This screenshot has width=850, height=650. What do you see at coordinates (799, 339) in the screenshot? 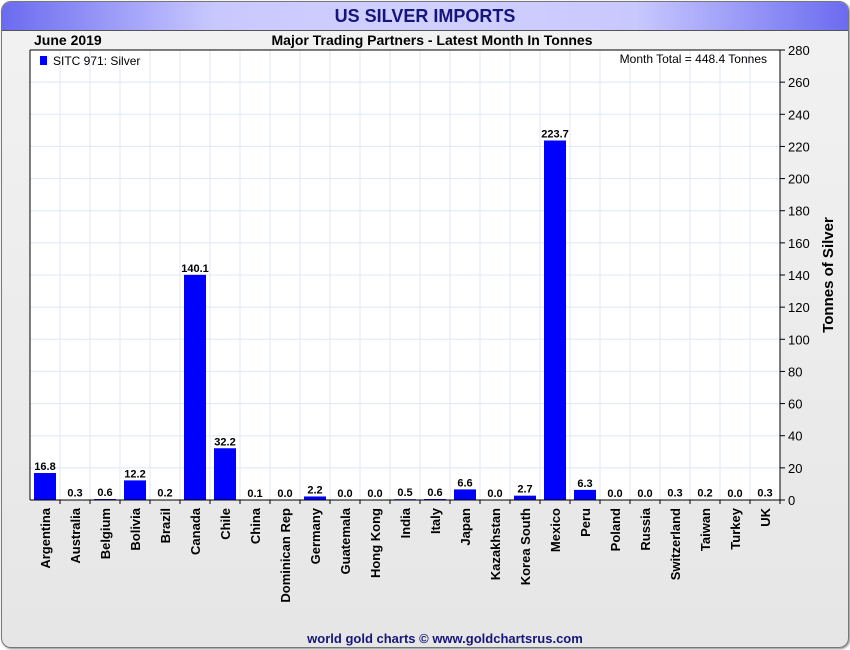
I see `y-tick-label: 100` at bounding box center [799, 339].